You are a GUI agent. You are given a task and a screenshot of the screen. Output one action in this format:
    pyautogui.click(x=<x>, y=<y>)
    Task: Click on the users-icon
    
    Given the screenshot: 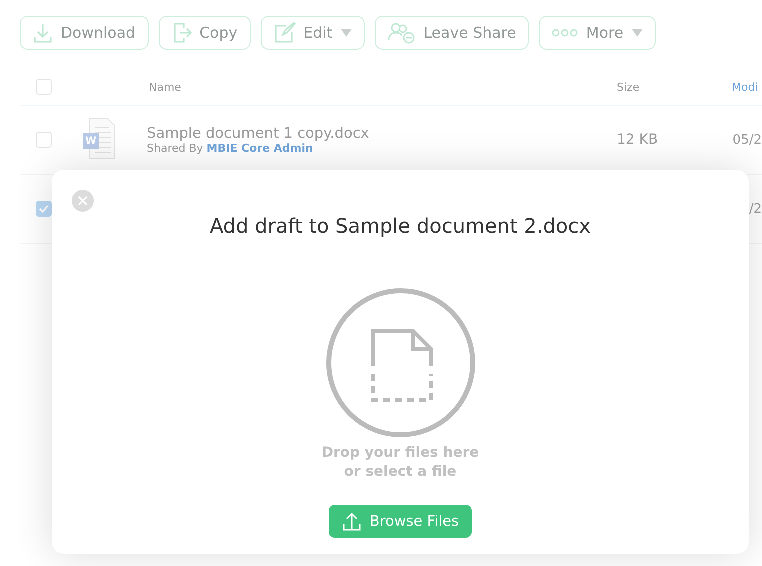 What is the action you would take?
    pyautogui.click(x=402, y=33)
    